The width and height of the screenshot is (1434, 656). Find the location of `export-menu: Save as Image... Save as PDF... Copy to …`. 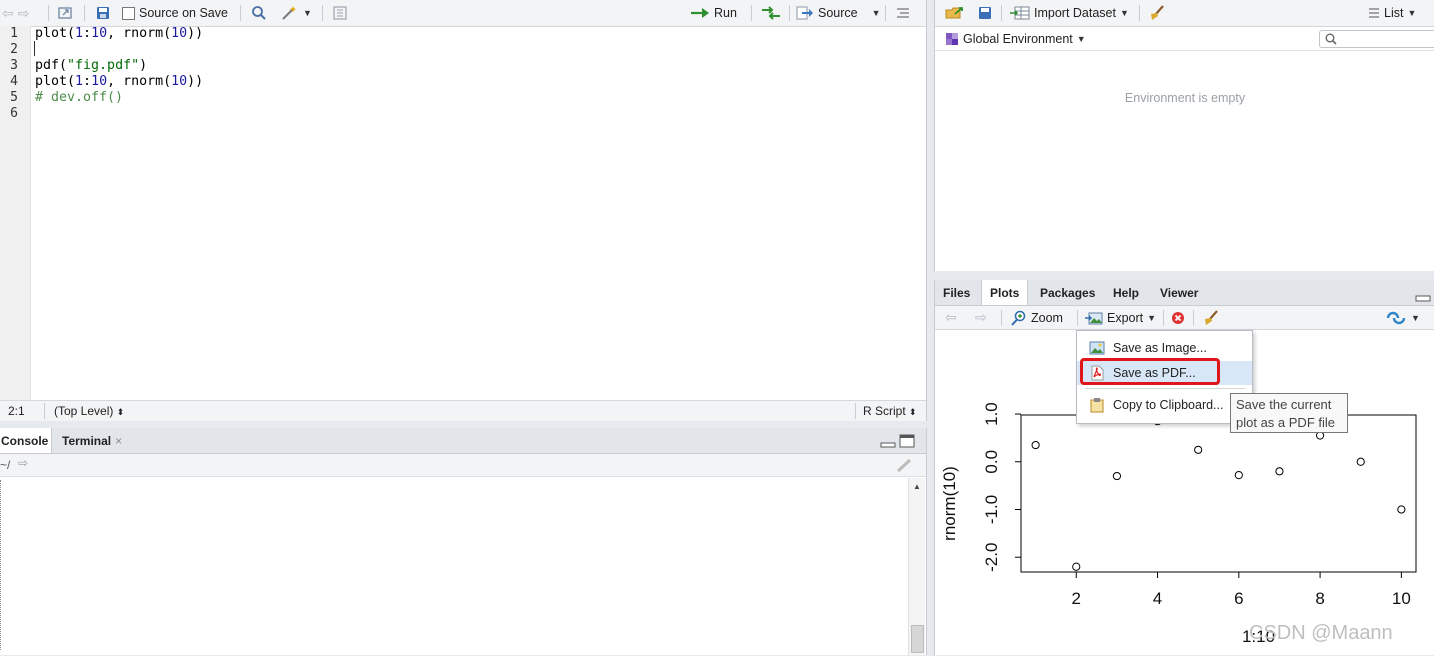

export-menu: Save as Image... Save as PDF... Copy to … is located at coordinates (1164, 377).